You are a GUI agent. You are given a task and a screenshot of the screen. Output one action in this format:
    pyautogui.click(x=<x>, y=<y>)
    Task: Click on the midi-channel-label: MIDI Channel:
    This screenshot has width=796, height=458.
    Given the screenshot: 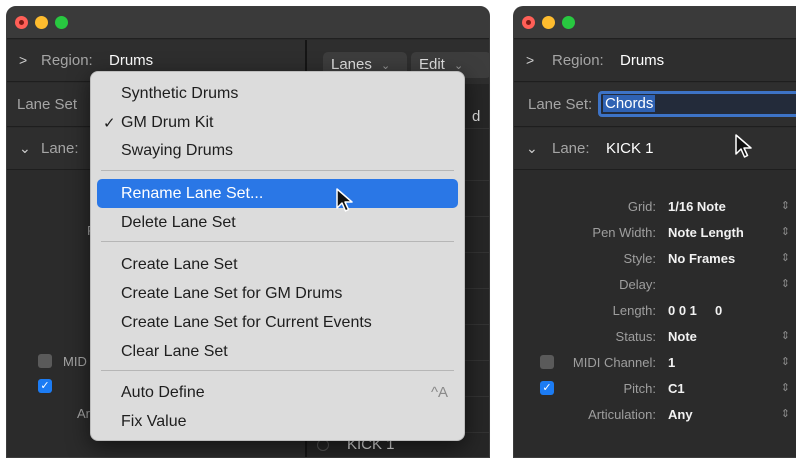 What is the action you would take?
    pyautogui.click(x=614, y=362)
    